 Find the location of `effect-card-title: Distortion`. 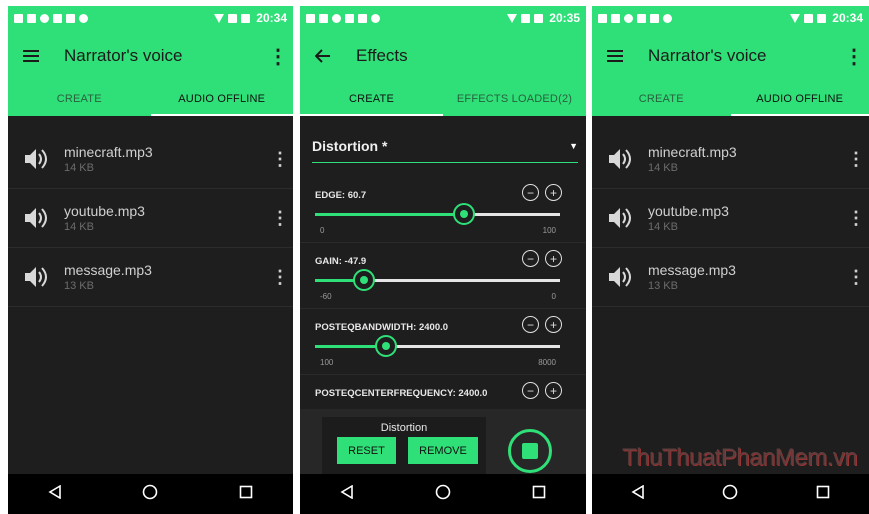

effect-card-title: Distortion is located at coordinates (404, 428).